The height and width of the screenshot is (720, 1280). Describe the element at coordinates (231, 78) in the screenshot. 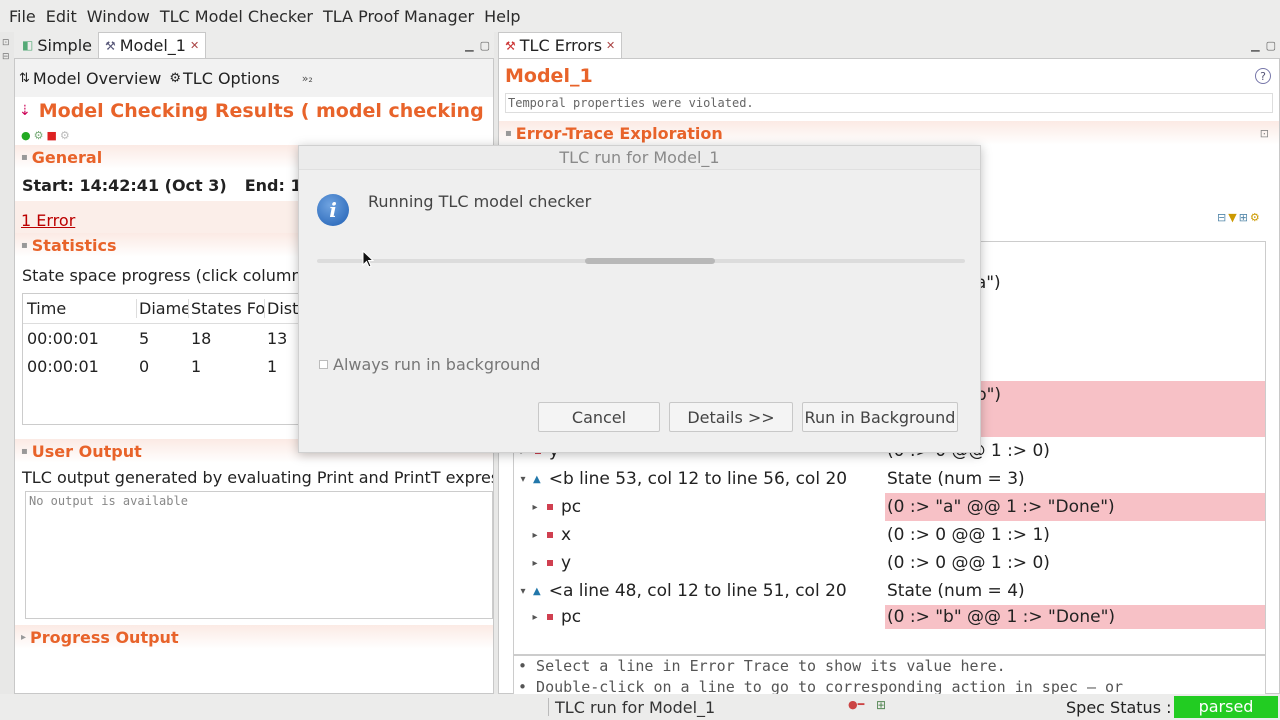

I see `tab-tlc-options: TLC Options` at that location.